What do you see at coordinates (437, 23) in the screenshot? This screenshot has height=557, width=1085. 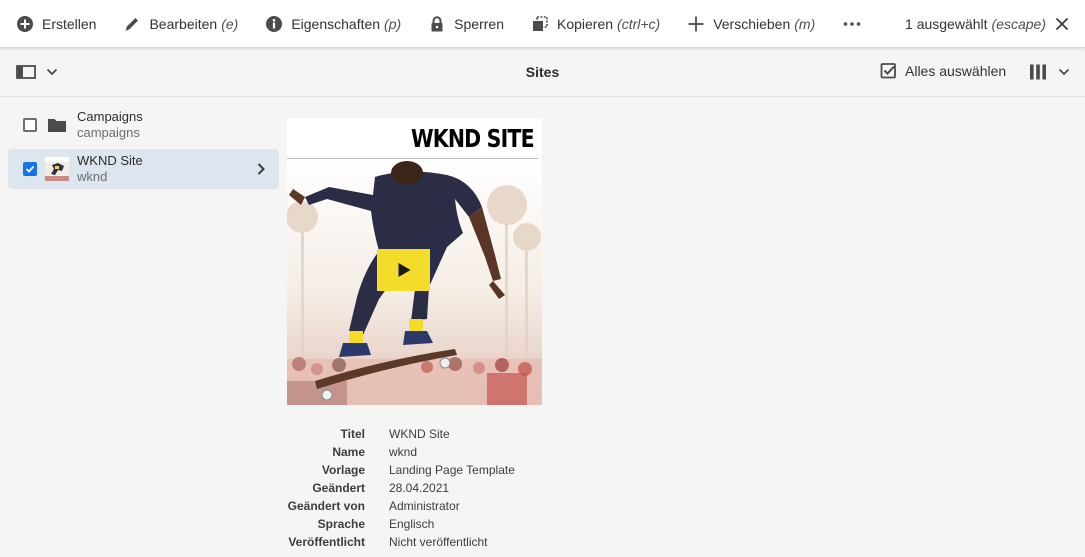 I see `lock-icon` at bounding box center [437, 23].